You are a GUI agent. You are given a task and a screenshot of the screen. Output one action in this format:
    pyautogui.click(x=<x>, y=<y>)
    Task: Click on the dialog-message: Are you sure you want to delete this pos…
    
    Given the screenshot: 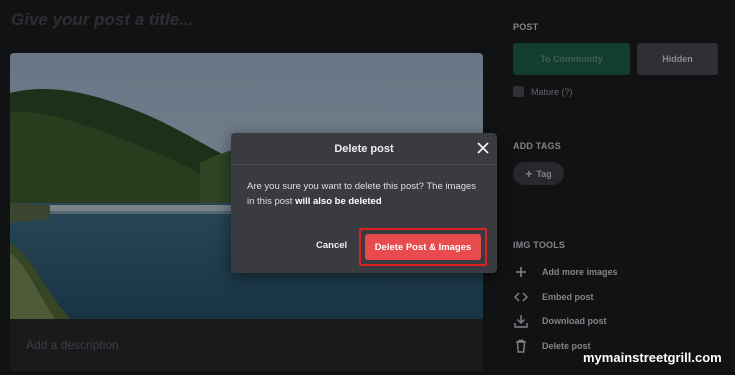 What is the action you would take?
    pyautogui.click(x=365, y=194)
    